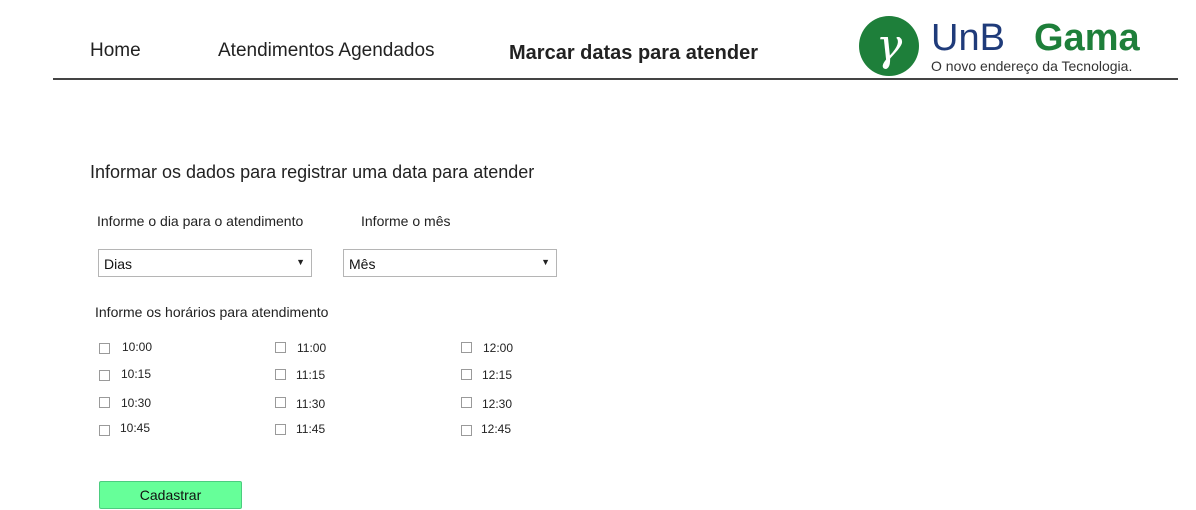  Describe the element at coordinates (170, 495) in the screenshot. I see `submit-button: Cadastrar` at that location.